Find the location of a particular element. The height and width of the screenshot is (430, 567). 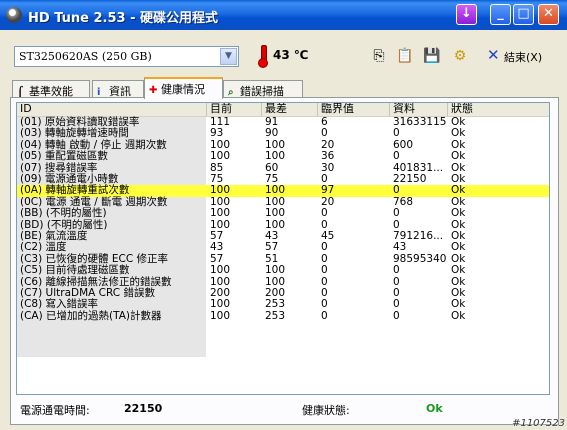

tab-health: ✚ 健康情況 is located at coordinates (183, 88).